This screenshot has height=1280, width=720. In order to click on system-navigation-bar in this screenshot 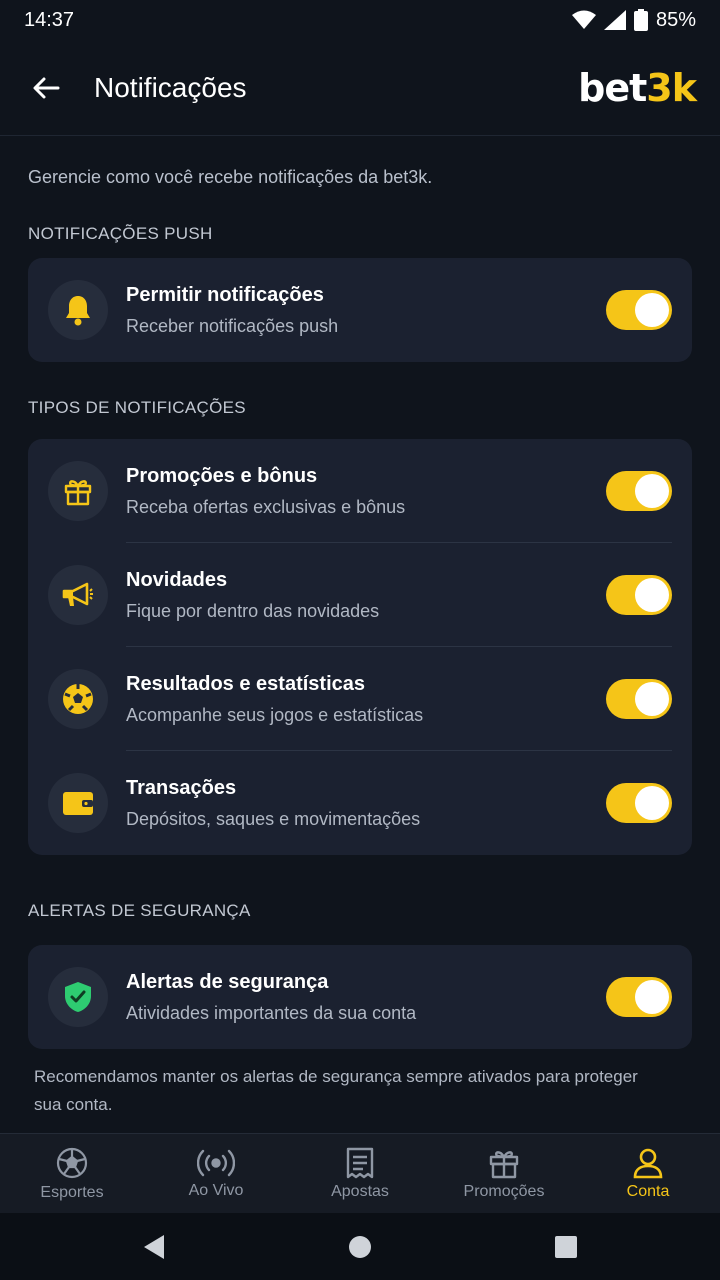, I will do `click(360, 1246)`.